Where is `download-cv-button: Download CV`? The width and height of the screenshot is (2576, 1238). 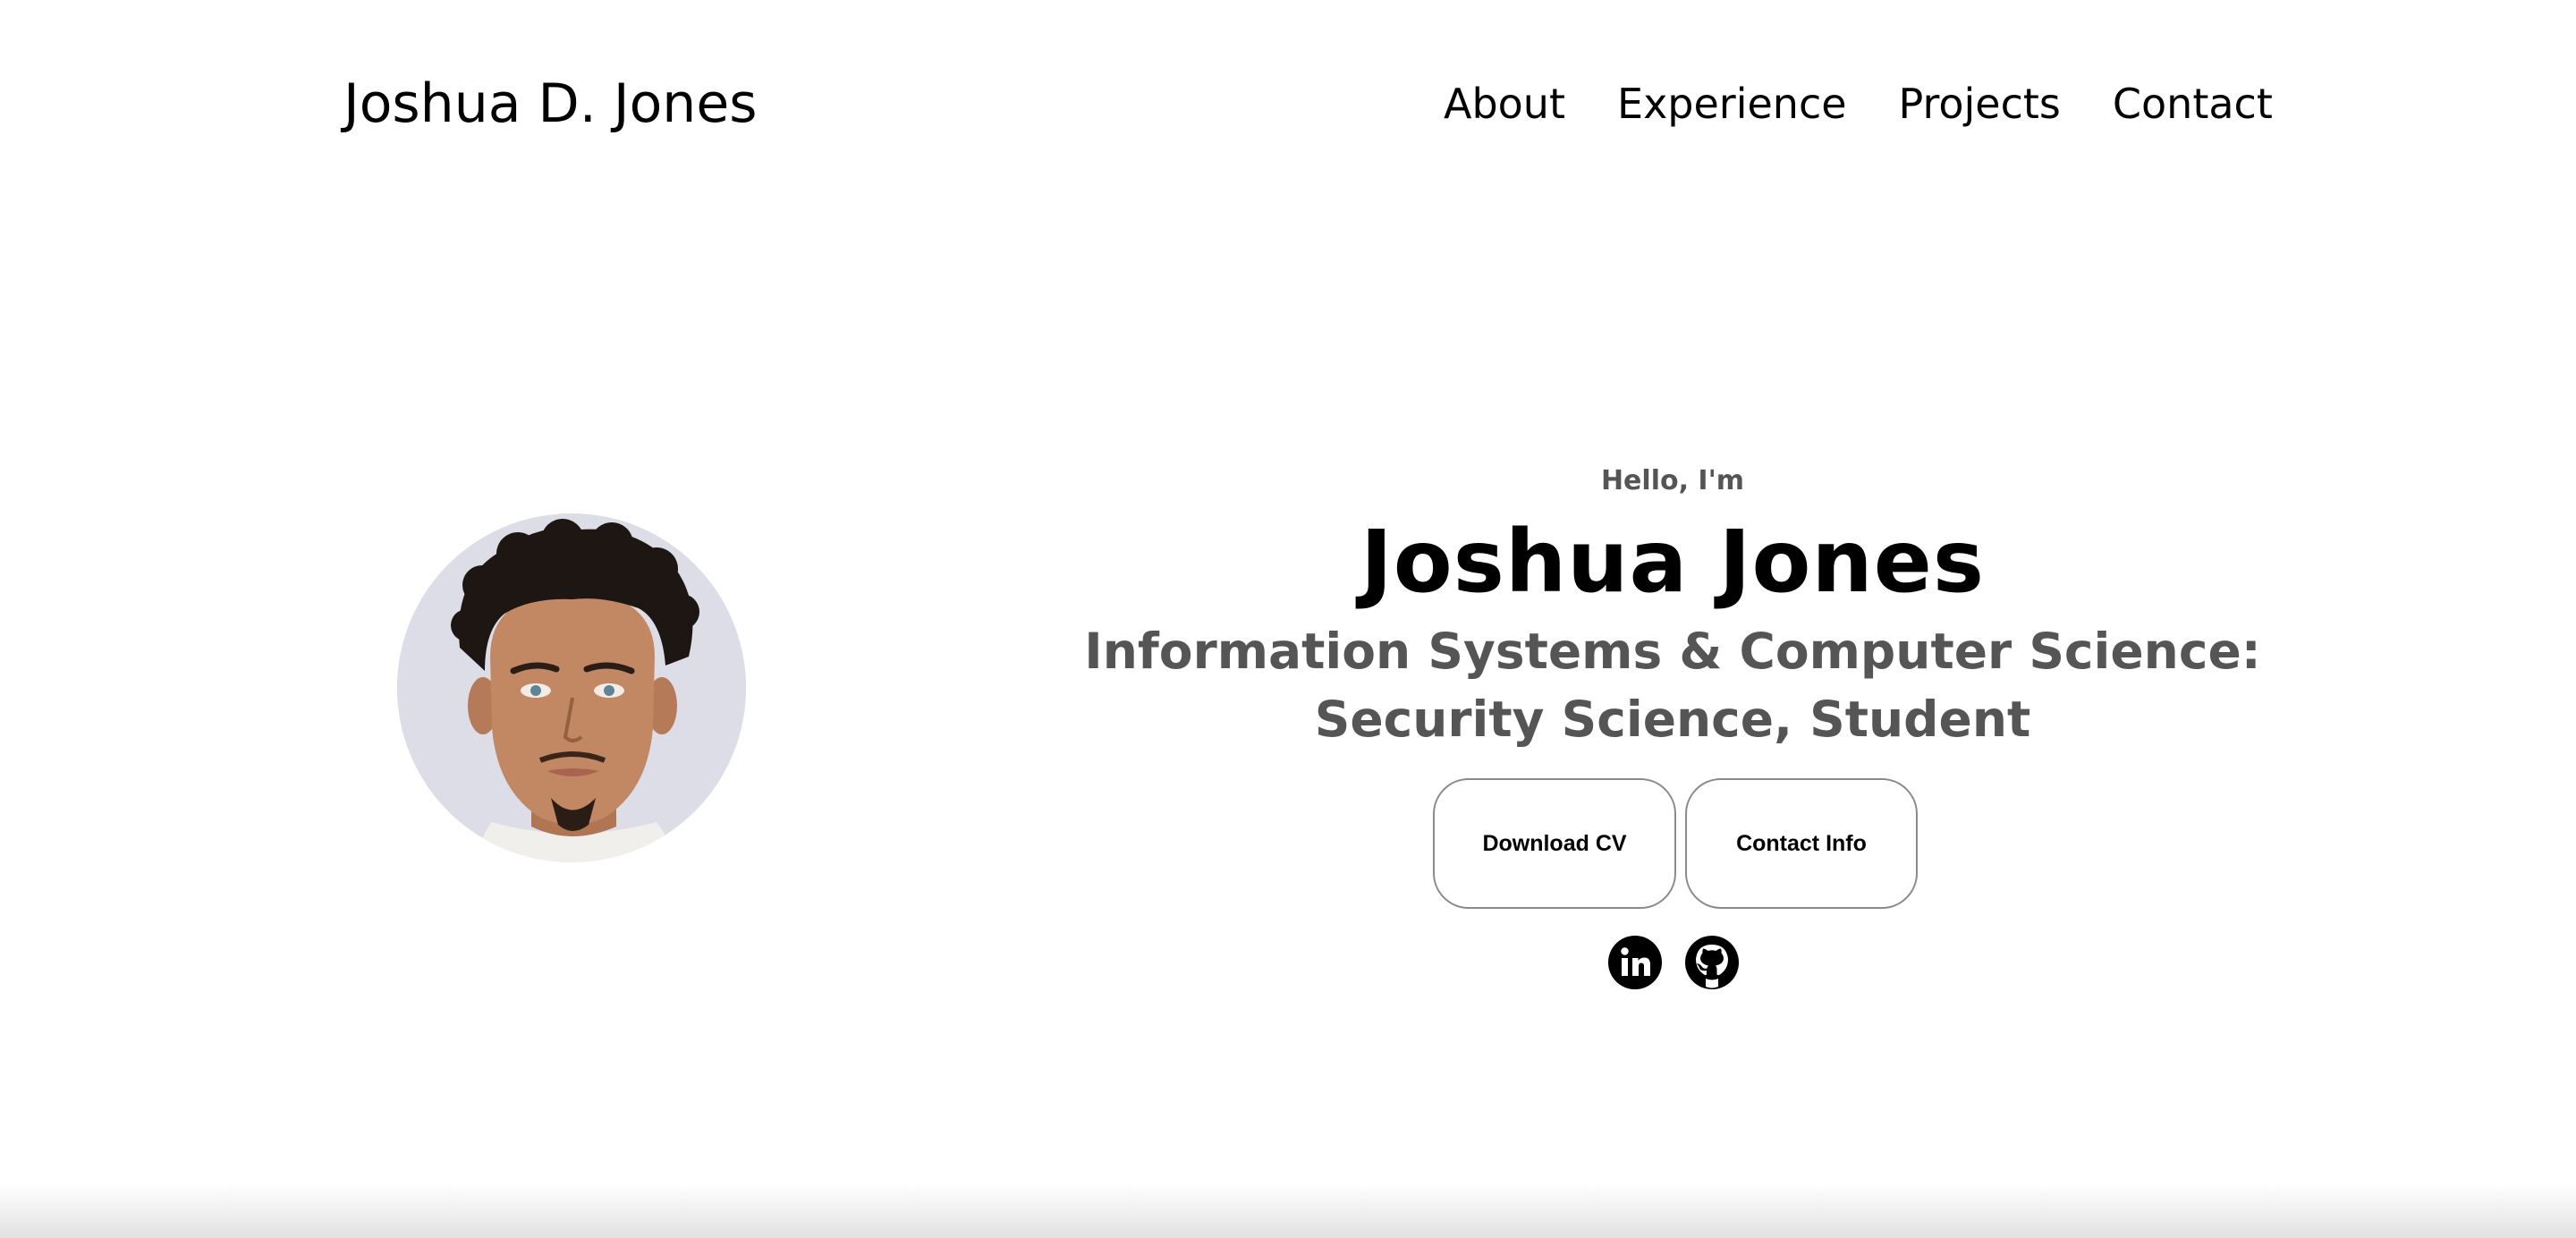 download-cv-button: Download CV is located at coordinates (1554, 843).